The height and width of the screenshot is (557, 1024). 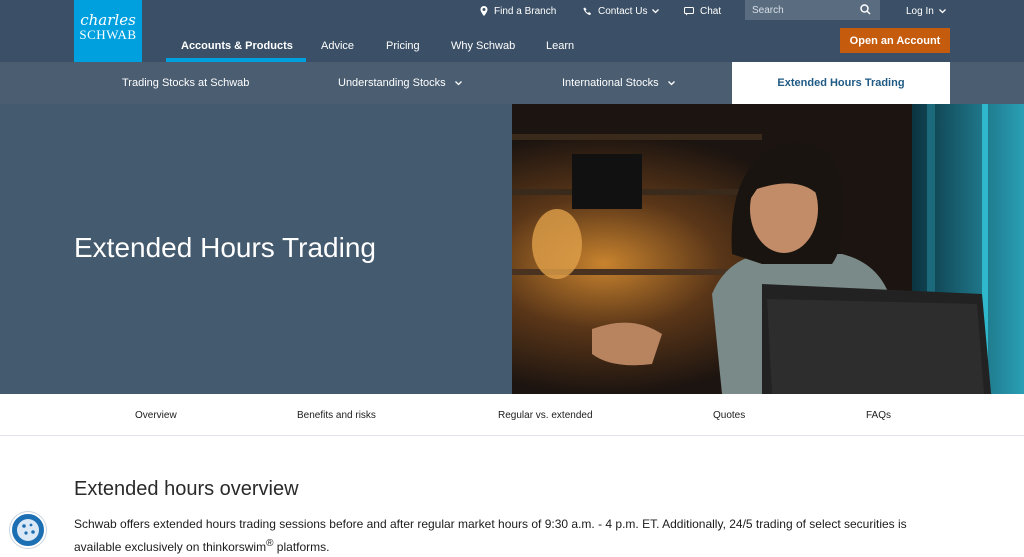 I want to click on contact-us-menu: Contact Us, so click(x=621, y=11).